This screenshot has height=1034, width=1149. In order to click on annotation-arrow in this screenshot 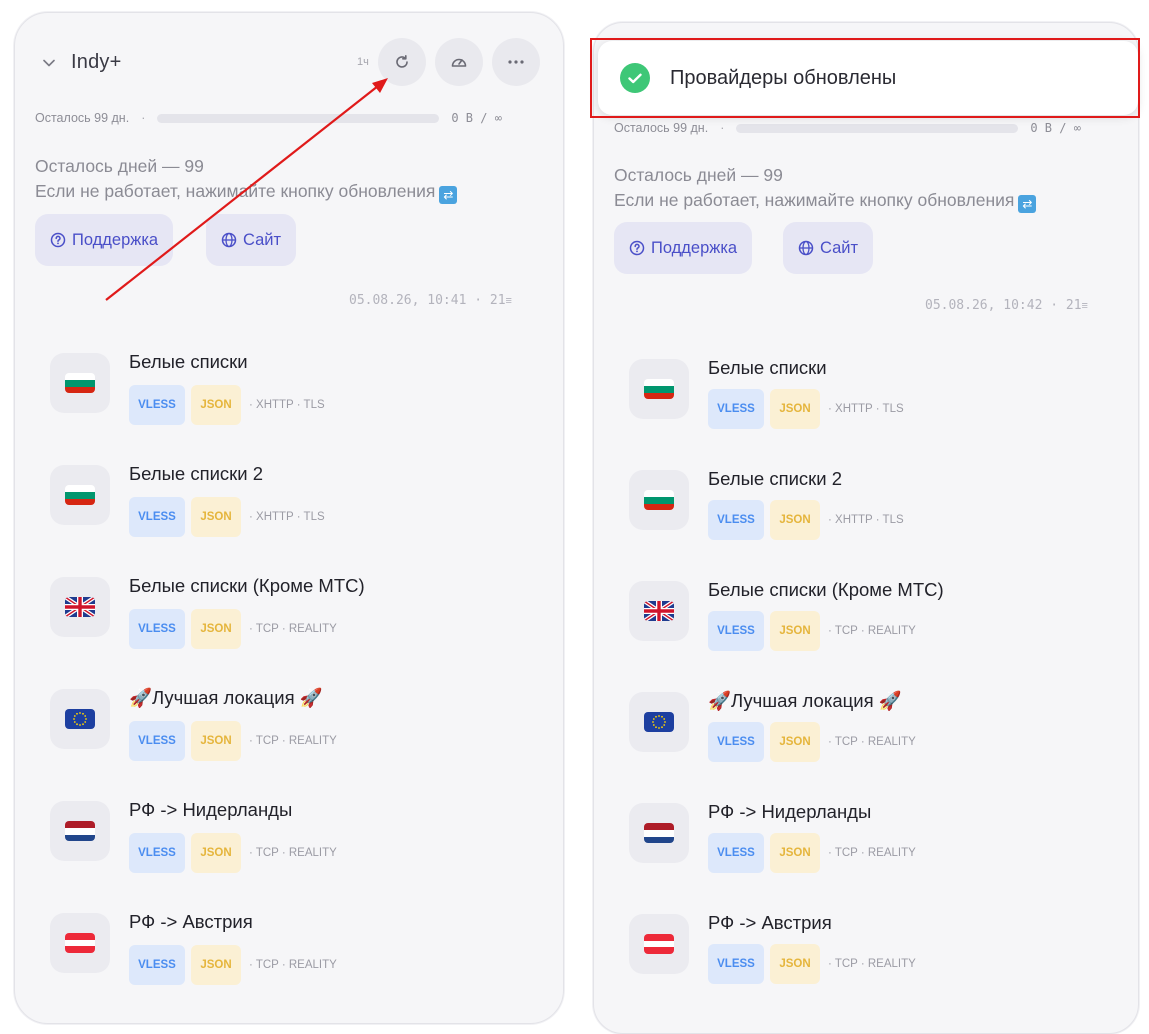, I will do `click(246, 189)`.